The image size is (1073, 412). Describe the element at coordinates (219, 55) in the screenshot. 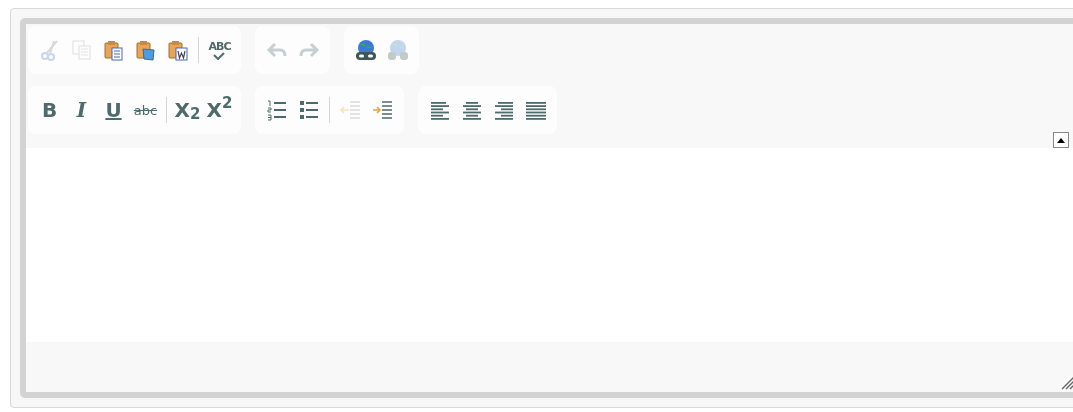

I see `check-icon` at that location.